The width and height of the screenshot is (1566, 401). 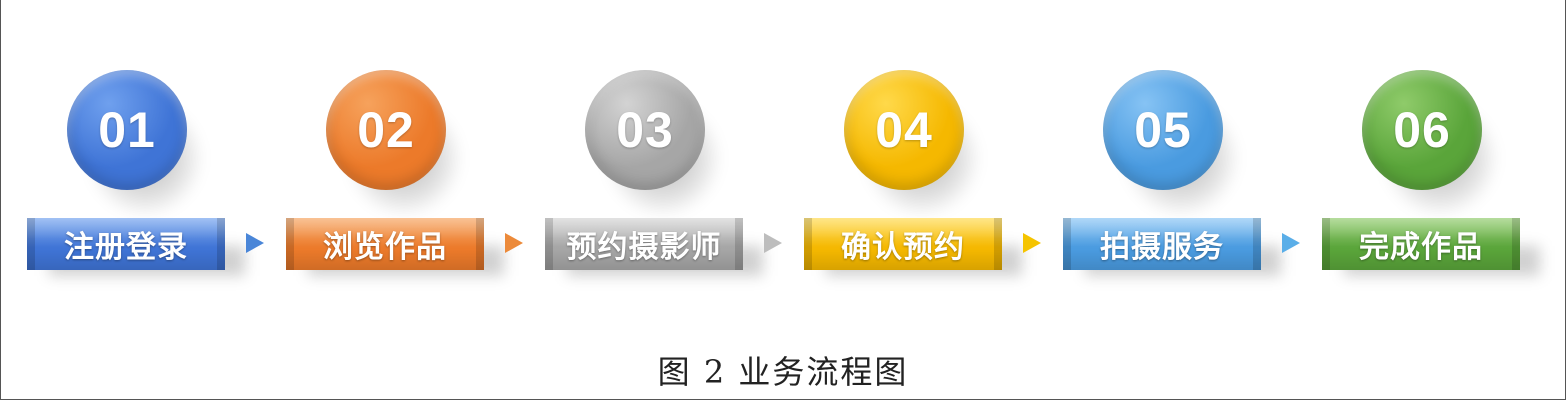 I want to click on step-6-label-bar: 完成作品, so click(x=1421, y=244).